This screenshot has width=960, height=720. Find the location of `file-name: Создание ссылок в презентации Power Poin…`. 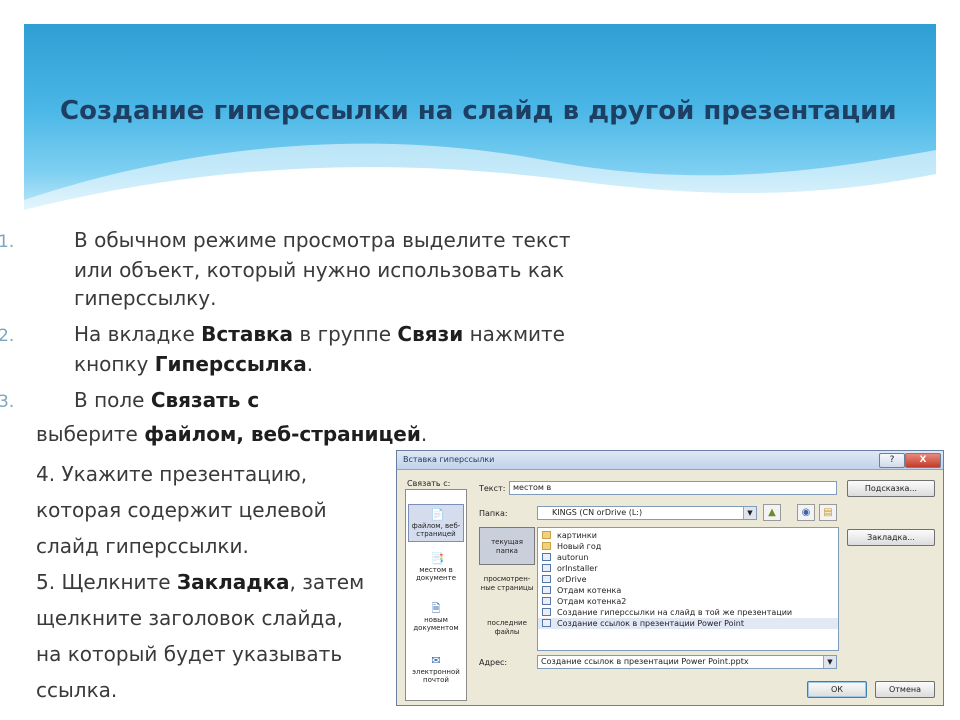

file-name: Создание ссылок в презентации Power Poin… is located at coordinates (650, 623).